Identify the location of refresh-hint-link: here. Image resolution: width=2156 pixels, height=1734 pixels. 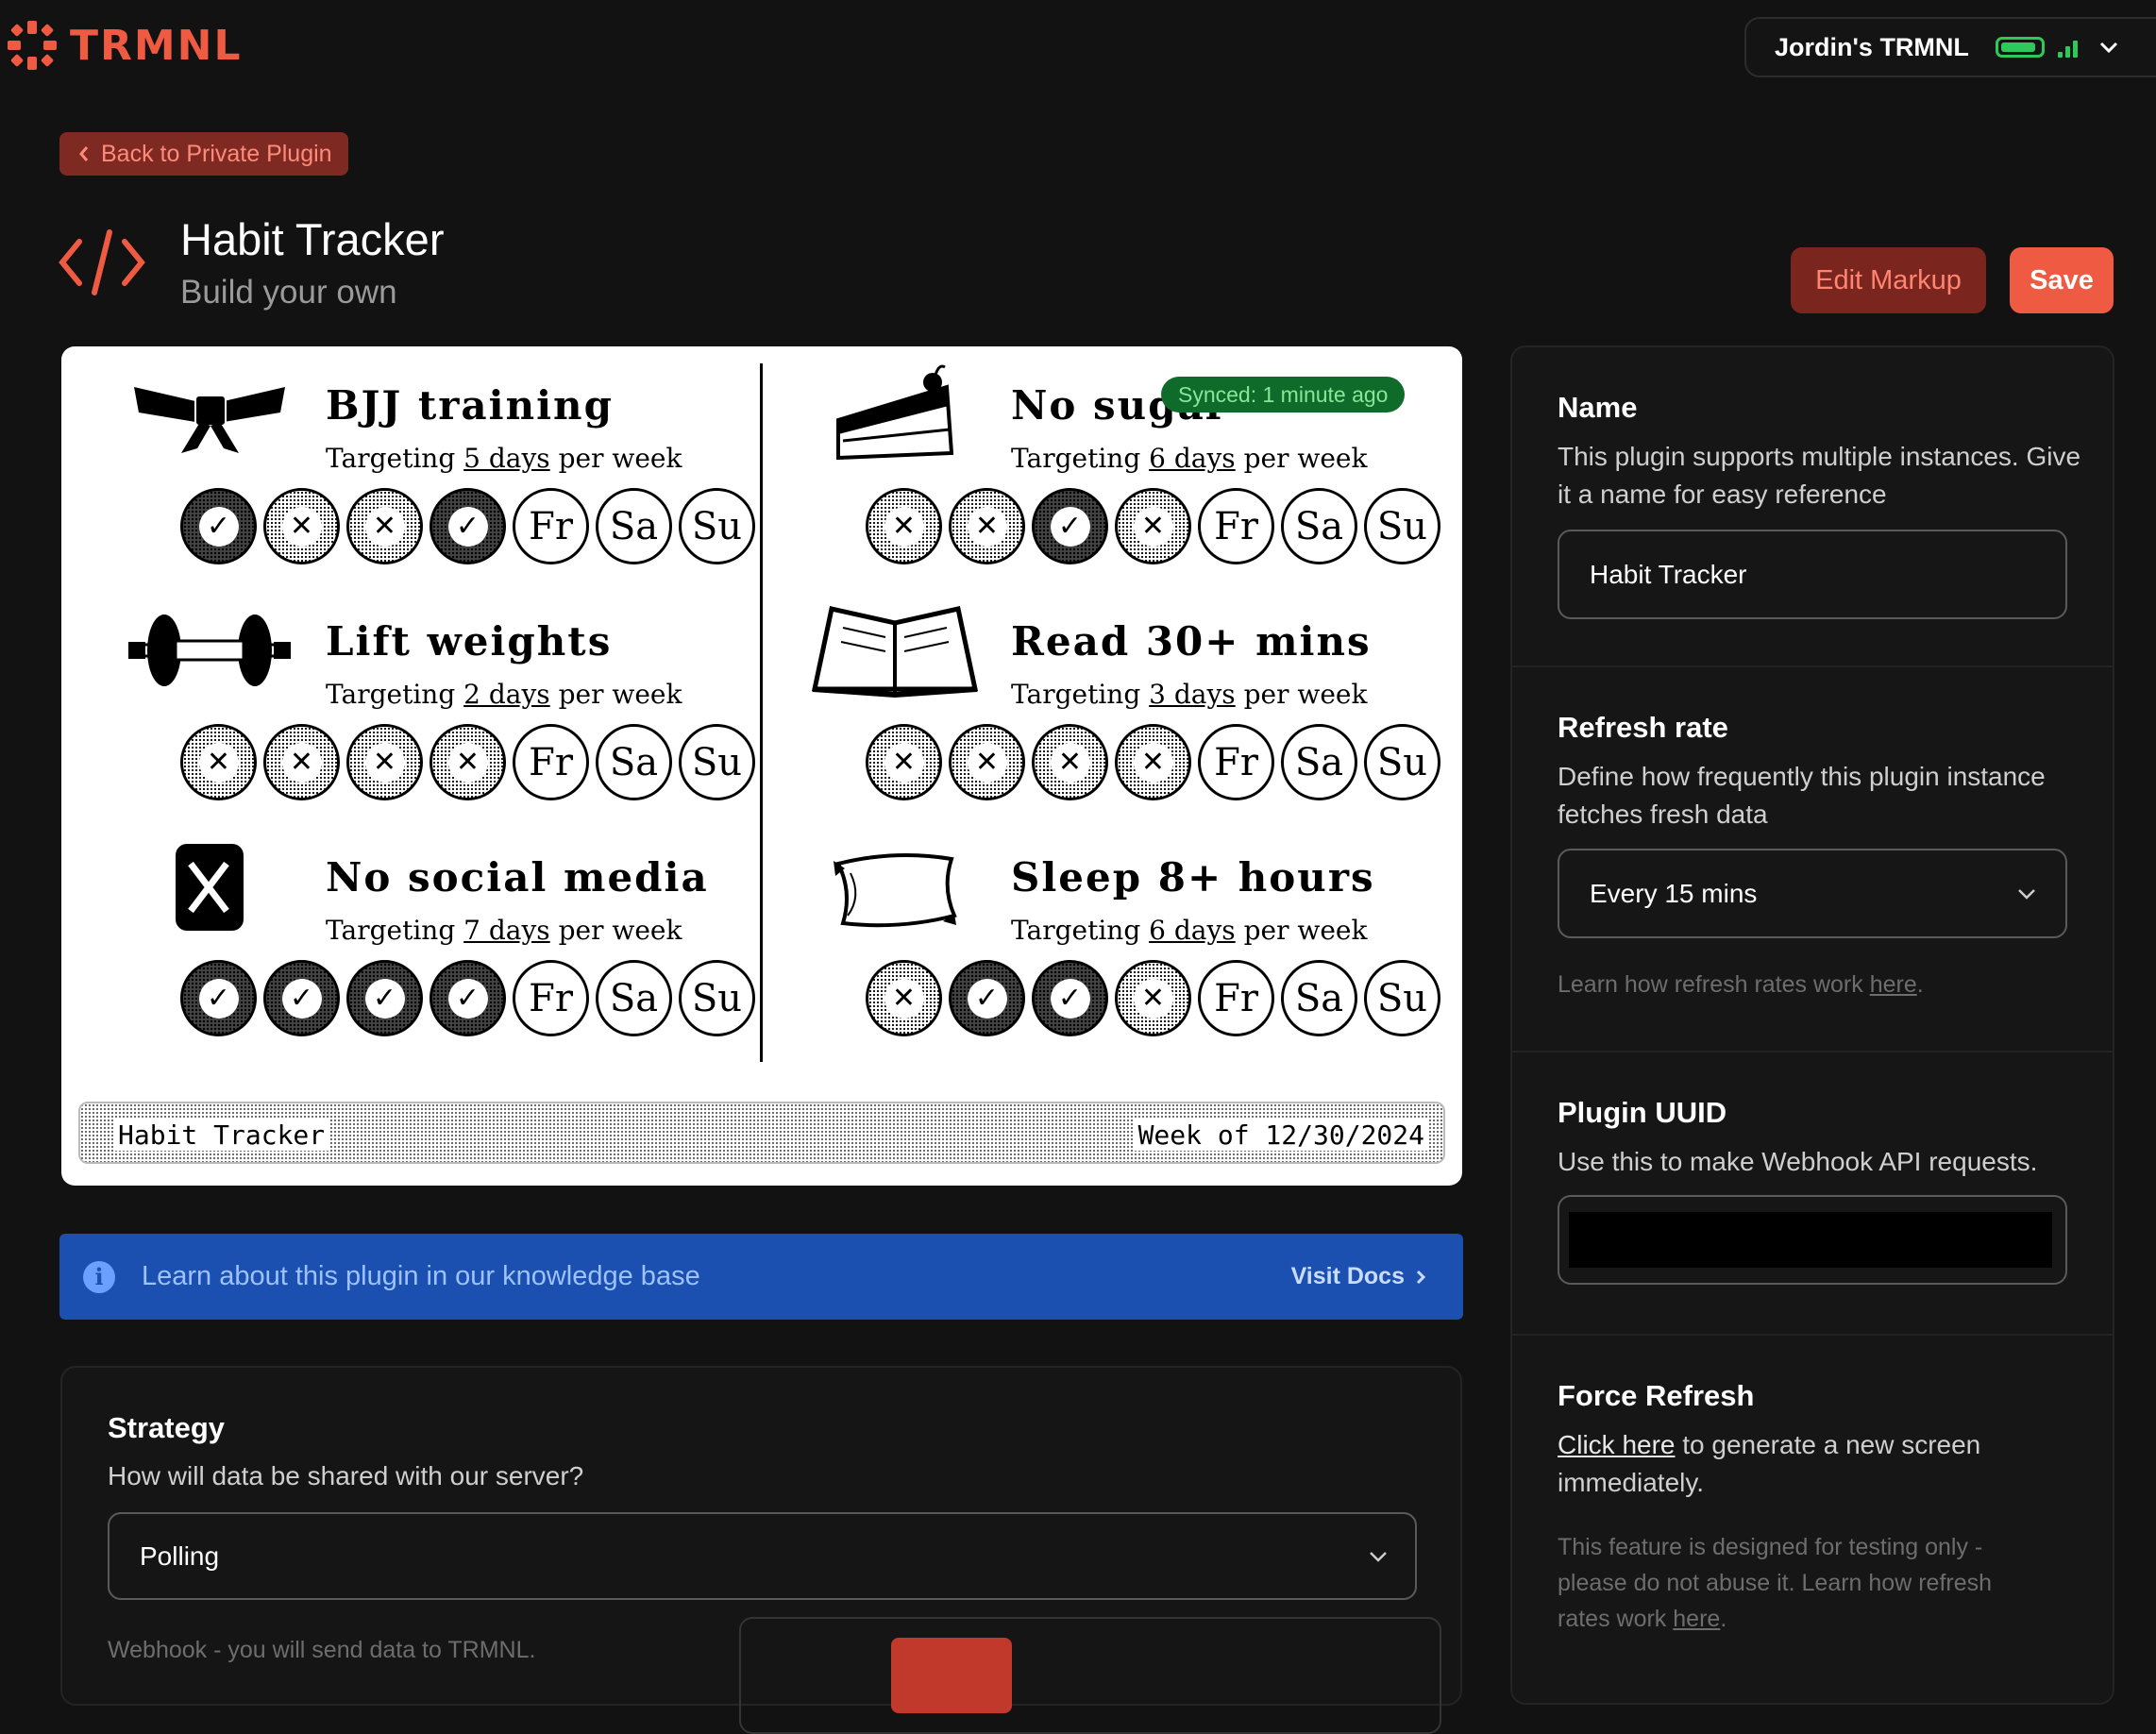
(1893, 984).